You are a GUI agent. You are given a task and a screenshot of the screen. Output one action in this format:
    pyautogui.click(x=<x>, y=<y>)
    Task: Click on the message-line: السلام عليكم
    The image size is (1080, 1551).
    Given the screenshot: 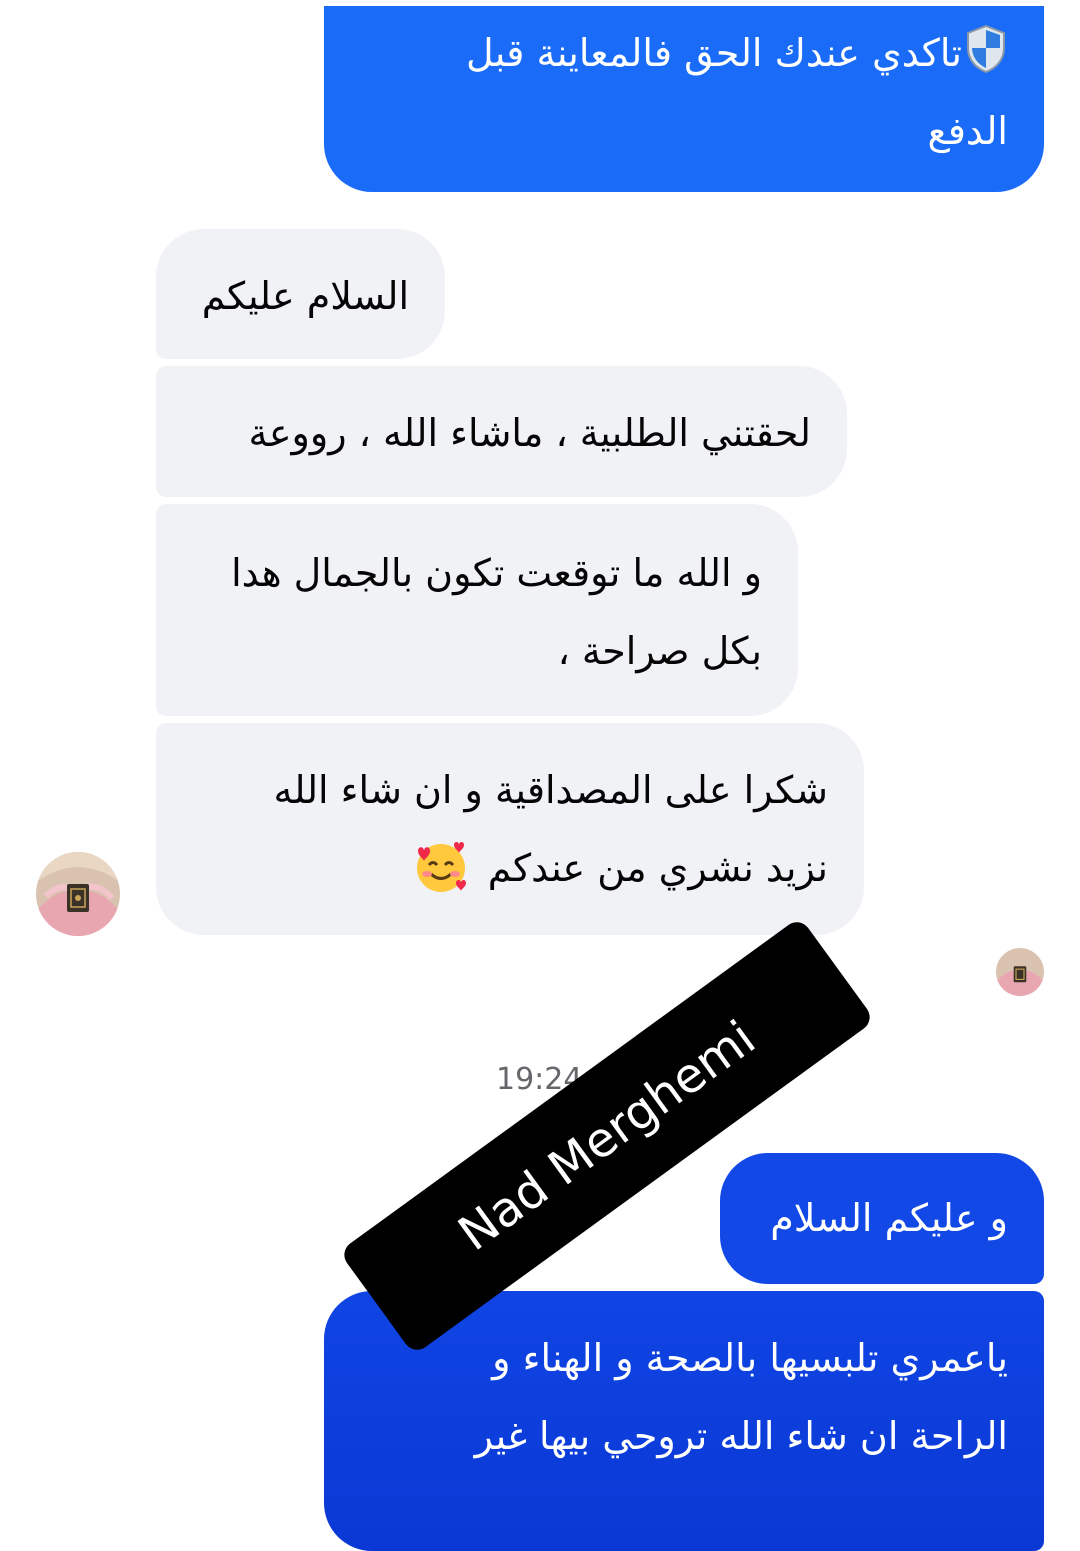 What is the action you would take?
    pyautogui.click(x=305, y=296)
    